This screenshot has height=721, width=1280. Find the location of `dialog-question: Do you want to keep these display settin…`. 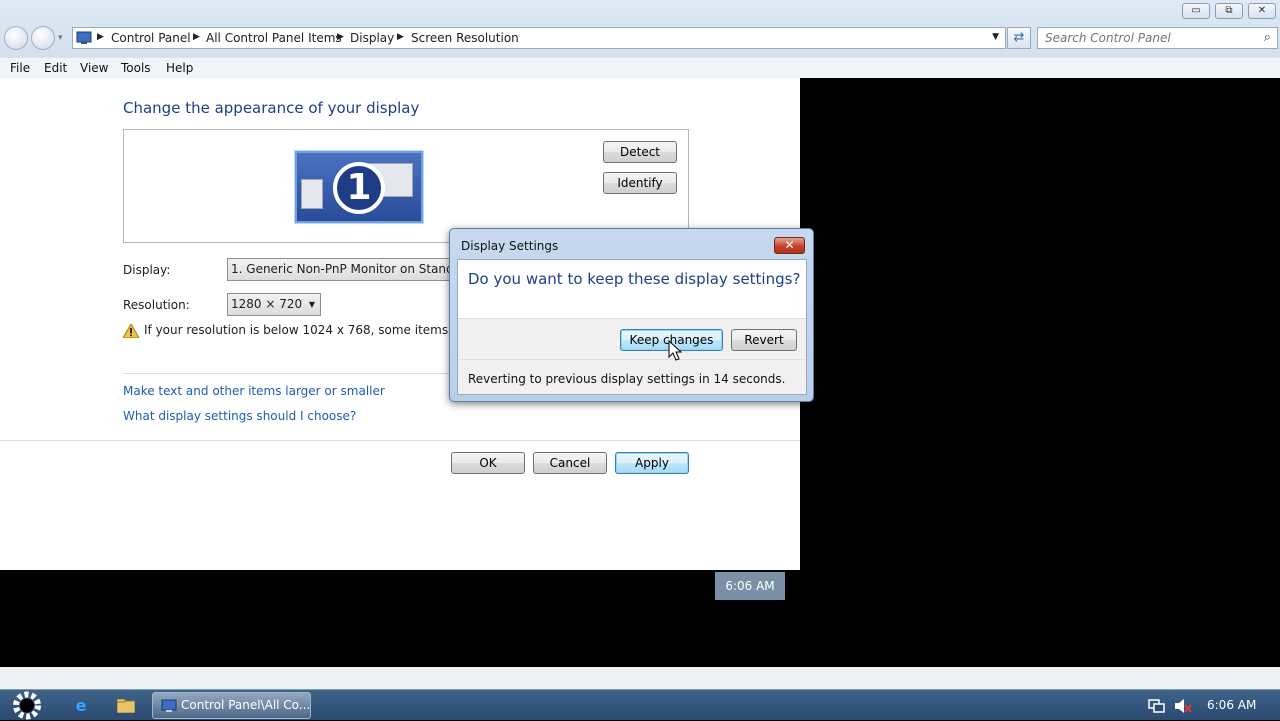

dialog-question: Do you want to keep these display settin… is located at coordinates (634, 279).